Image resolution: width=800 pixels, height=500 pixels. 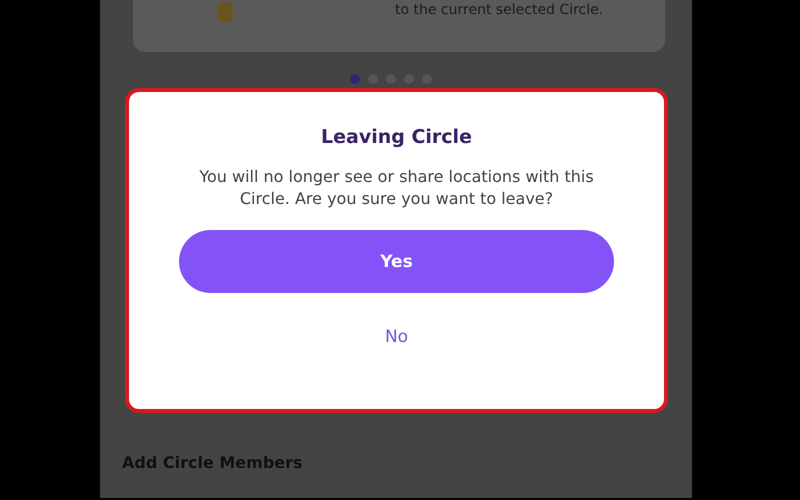 I want to click on no-button: No, so click(x=396, y=337).